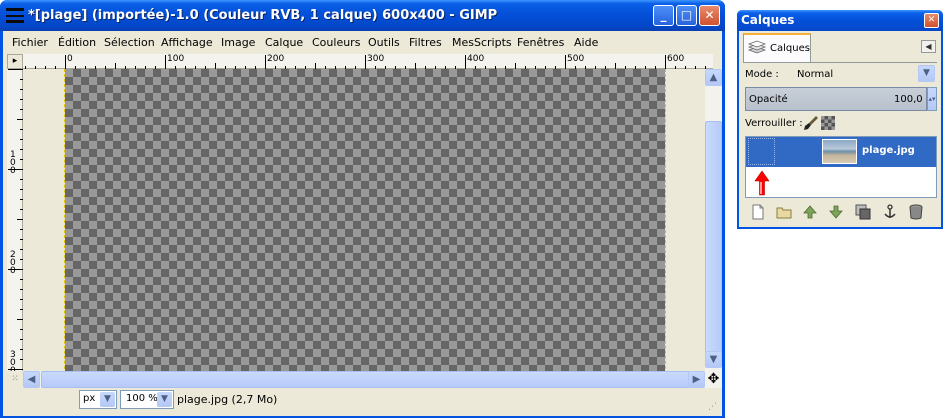 The image size is (947, 420). I want to click on duplicate-layer-icon, so click(863, 212).